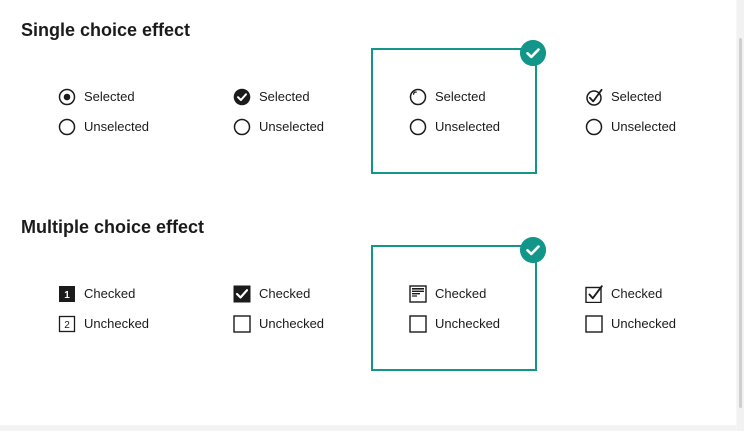  Describe the element at coordinates (242, 294) in the screenshot. I see `checkbox-filled-check-icon` at that location.